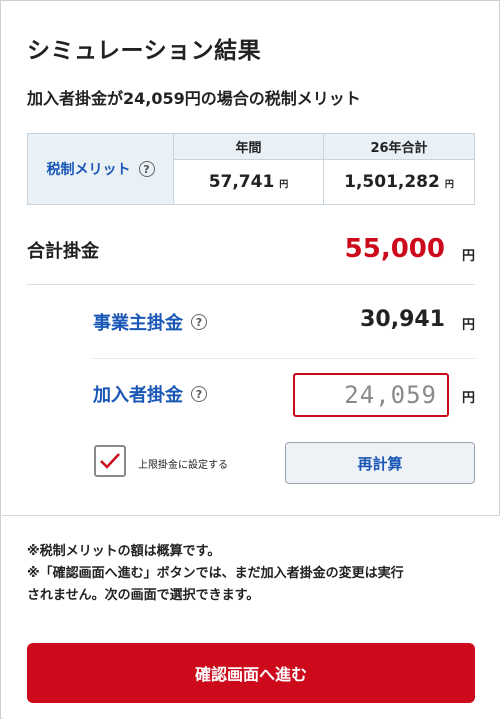  What do you see at coordinates (144, 51) in the screenshot?
I see `page-title: シミュレーション結果` at bounding box center [144, 51].